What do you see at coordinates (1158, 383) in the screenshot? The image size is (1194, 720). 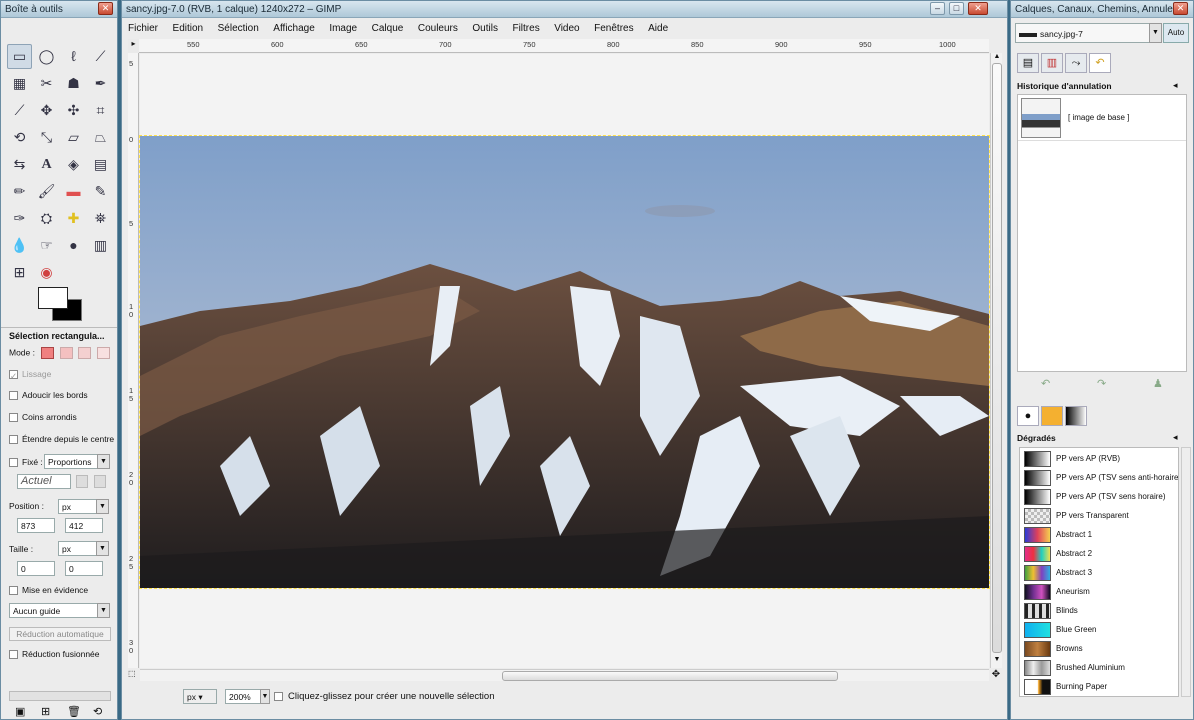 I see `clear-history-icon: ♟` at bounding box center [1158, 383].